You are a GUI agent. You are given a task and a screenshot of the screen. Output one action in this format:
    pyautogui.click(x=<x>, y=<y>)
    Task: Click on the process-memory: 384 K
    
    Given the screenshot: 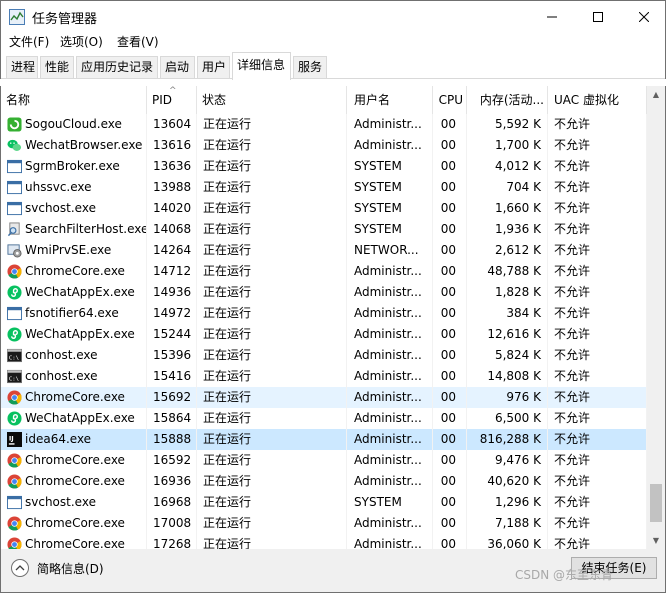 What is the action you would take?
    pyautogui.click(x=507, y=313)
    